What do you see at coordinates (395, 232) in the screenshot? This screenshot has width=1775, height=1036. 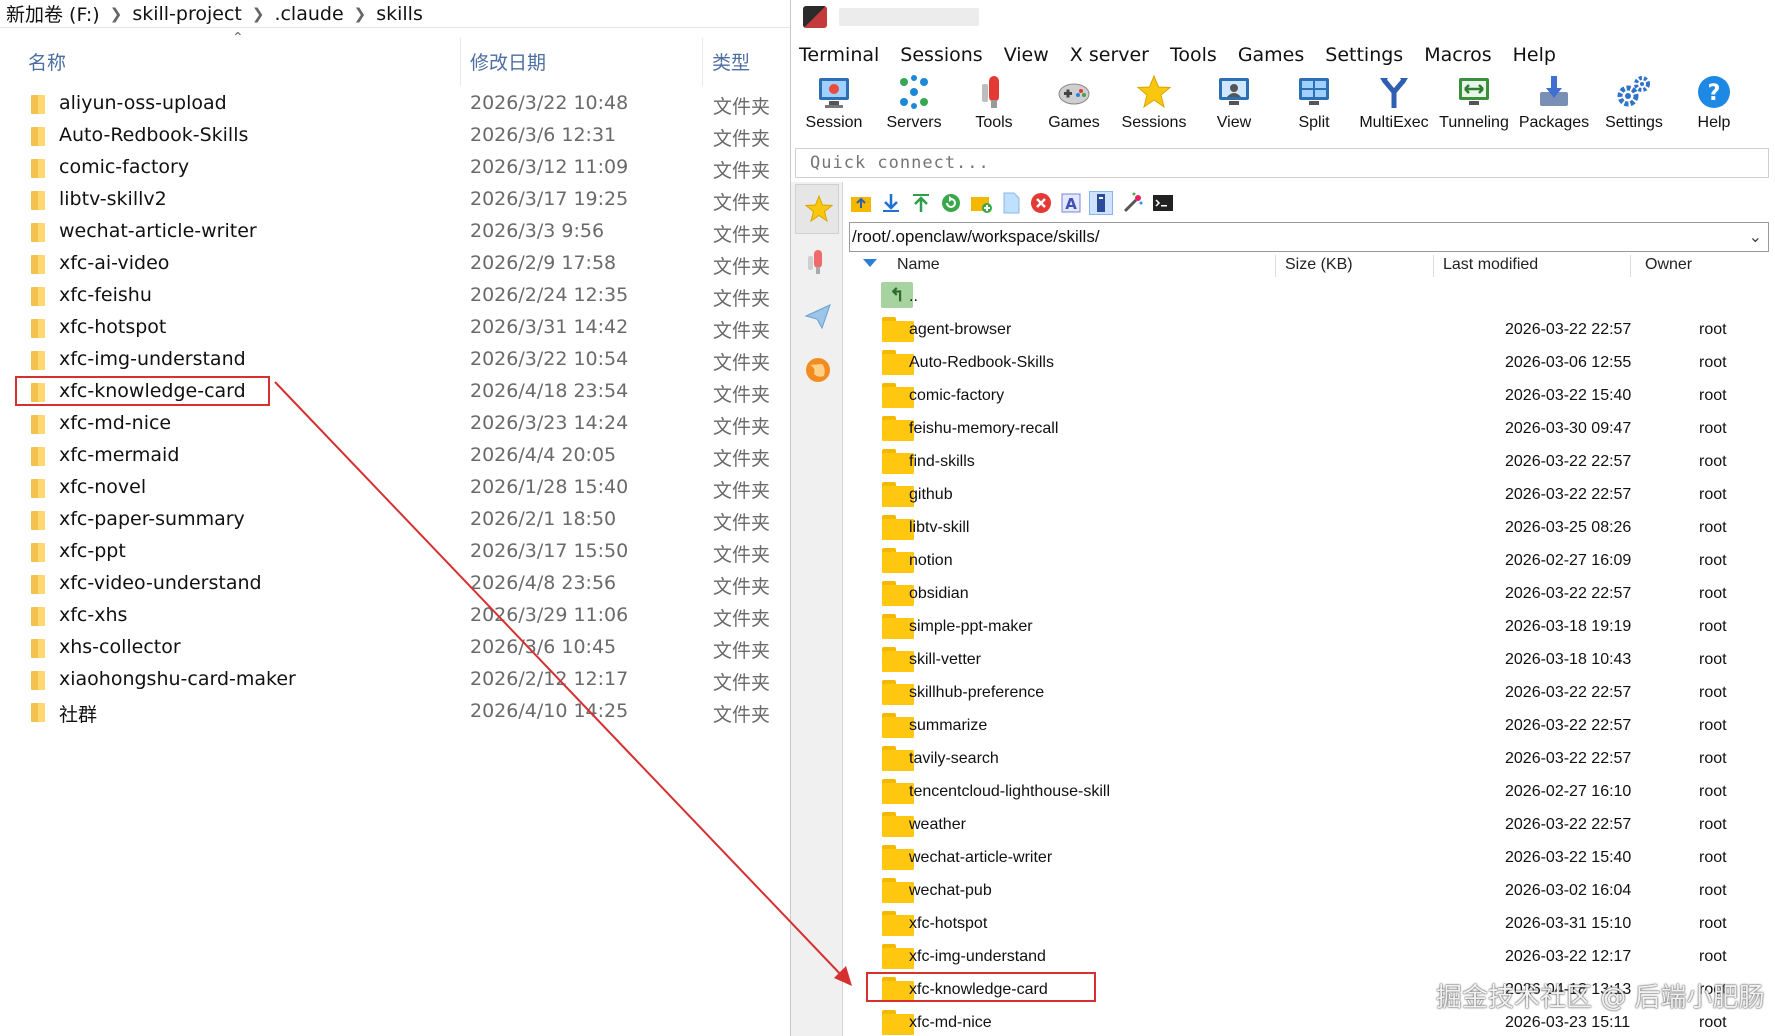 I see `explorer-row: wechat-article-writer 2026/3/3 9:56 文件夹` at bounding box center [395, 232].